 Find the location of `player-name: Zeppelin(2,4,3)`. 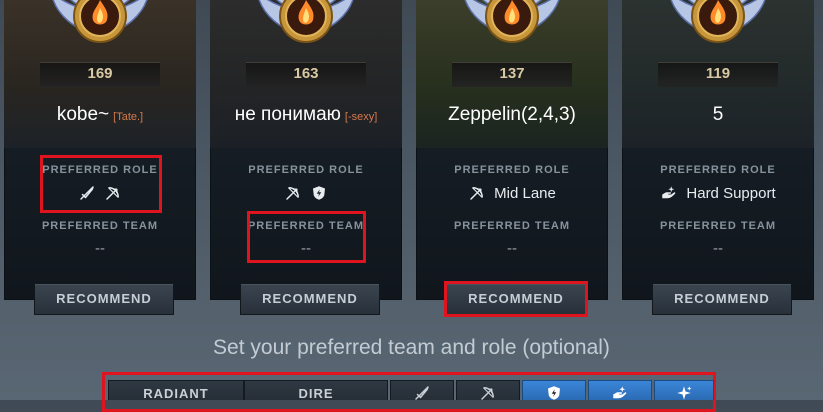

player-name: Zeppelin(2,4,3) is located at coordinates (512, 115).